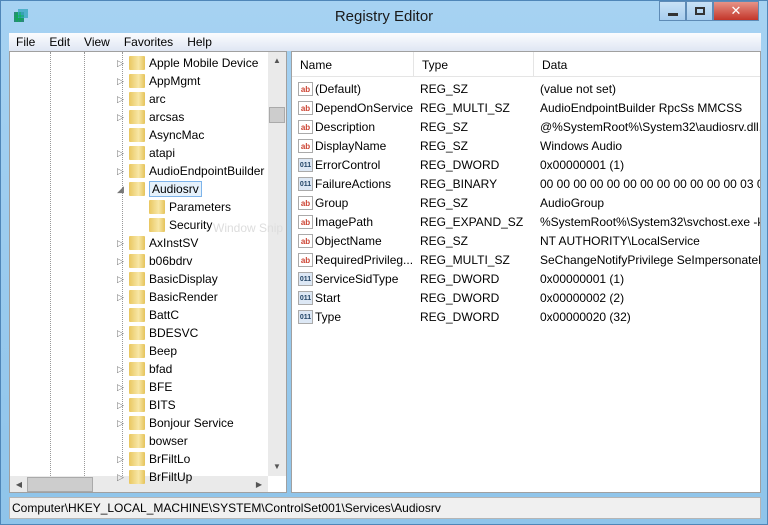  Describe the element at coordinates (581, 145) in the screenshot. I see `value-data: Windows Audio` at that location.